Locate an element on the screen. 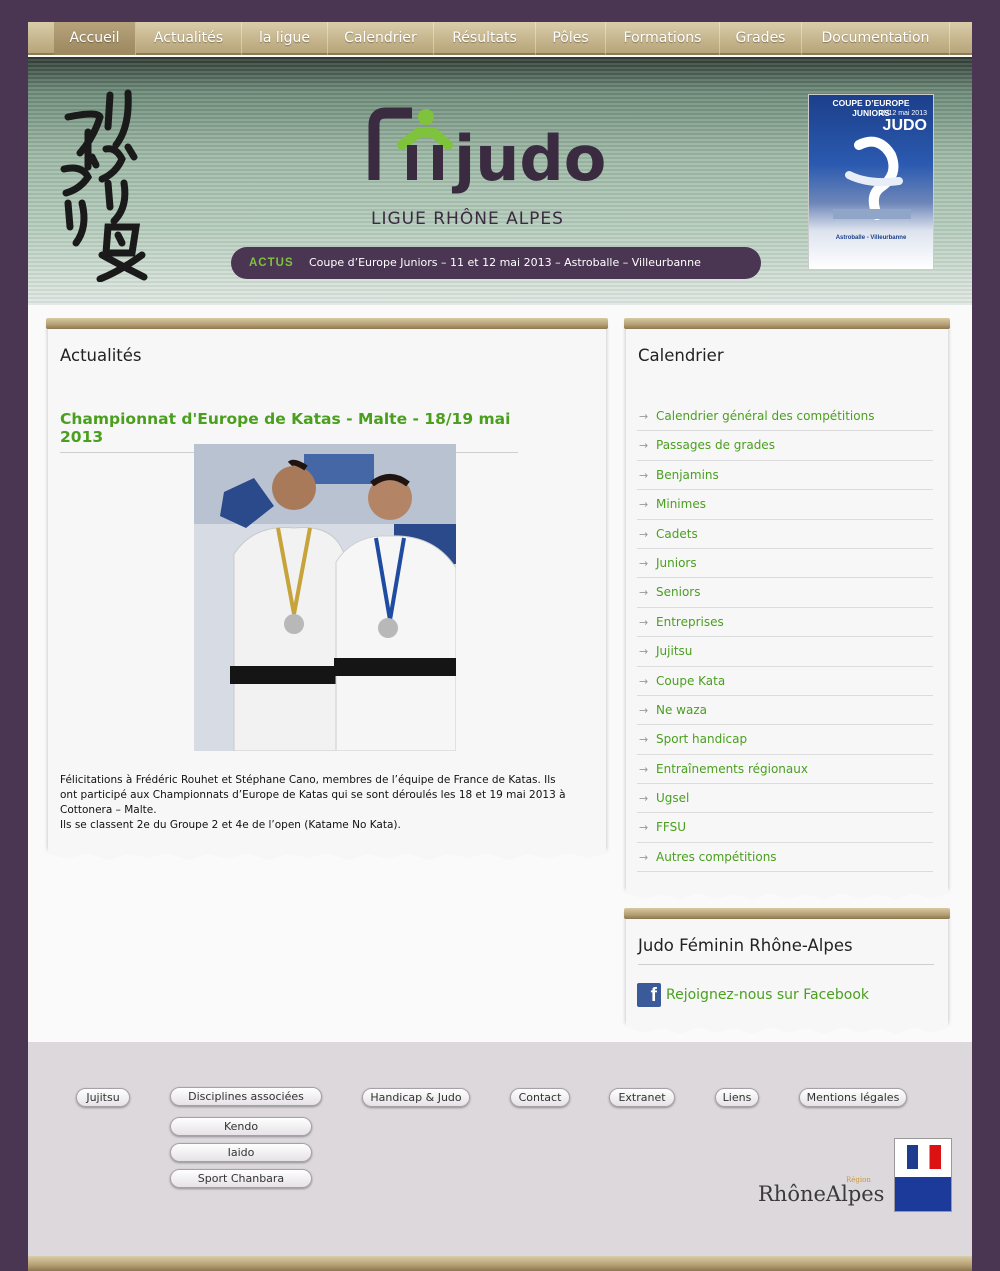 This screenshot has width=1000, height=1271. calendrier-item: → Seniors is located at coordinates (785, 593).